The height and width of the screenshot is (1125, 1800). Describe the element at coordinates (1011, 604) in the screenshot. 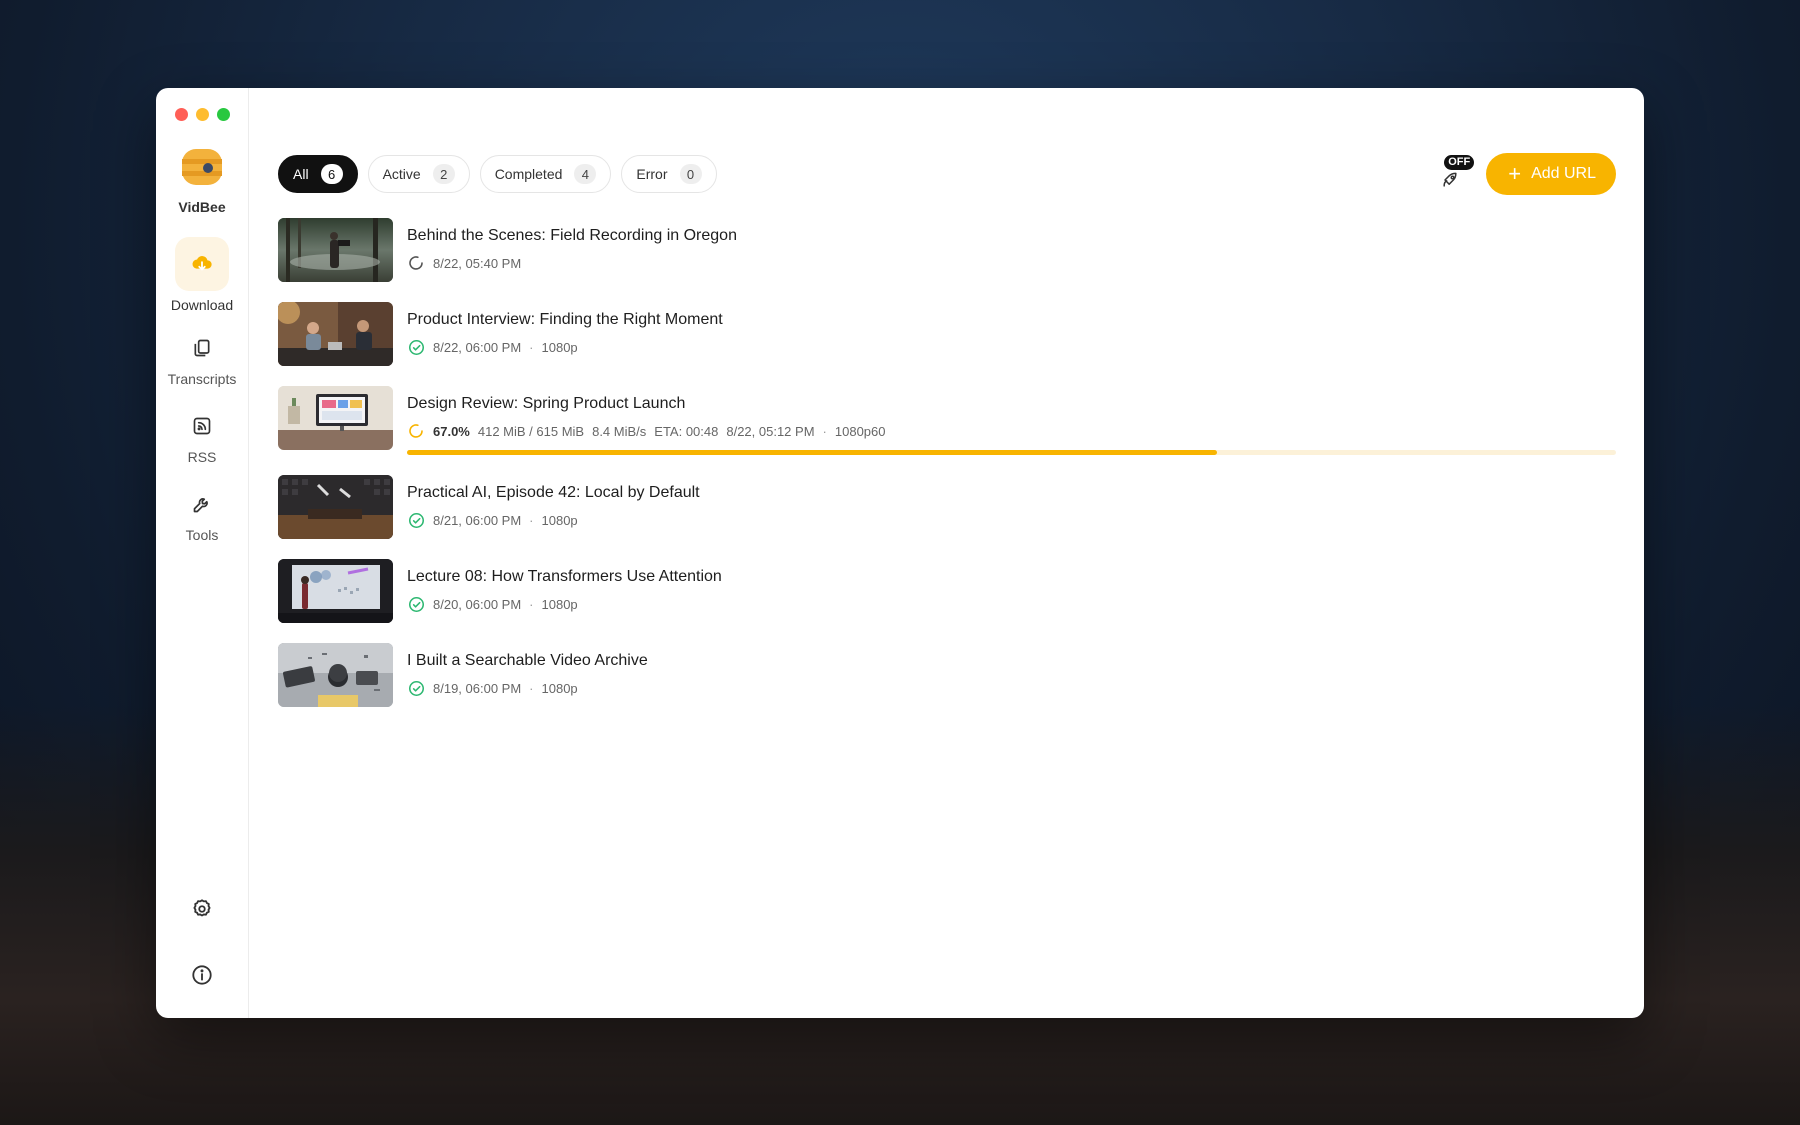

I see `video-meta: 8/20, 06:00 PM · 1080p` at that location.